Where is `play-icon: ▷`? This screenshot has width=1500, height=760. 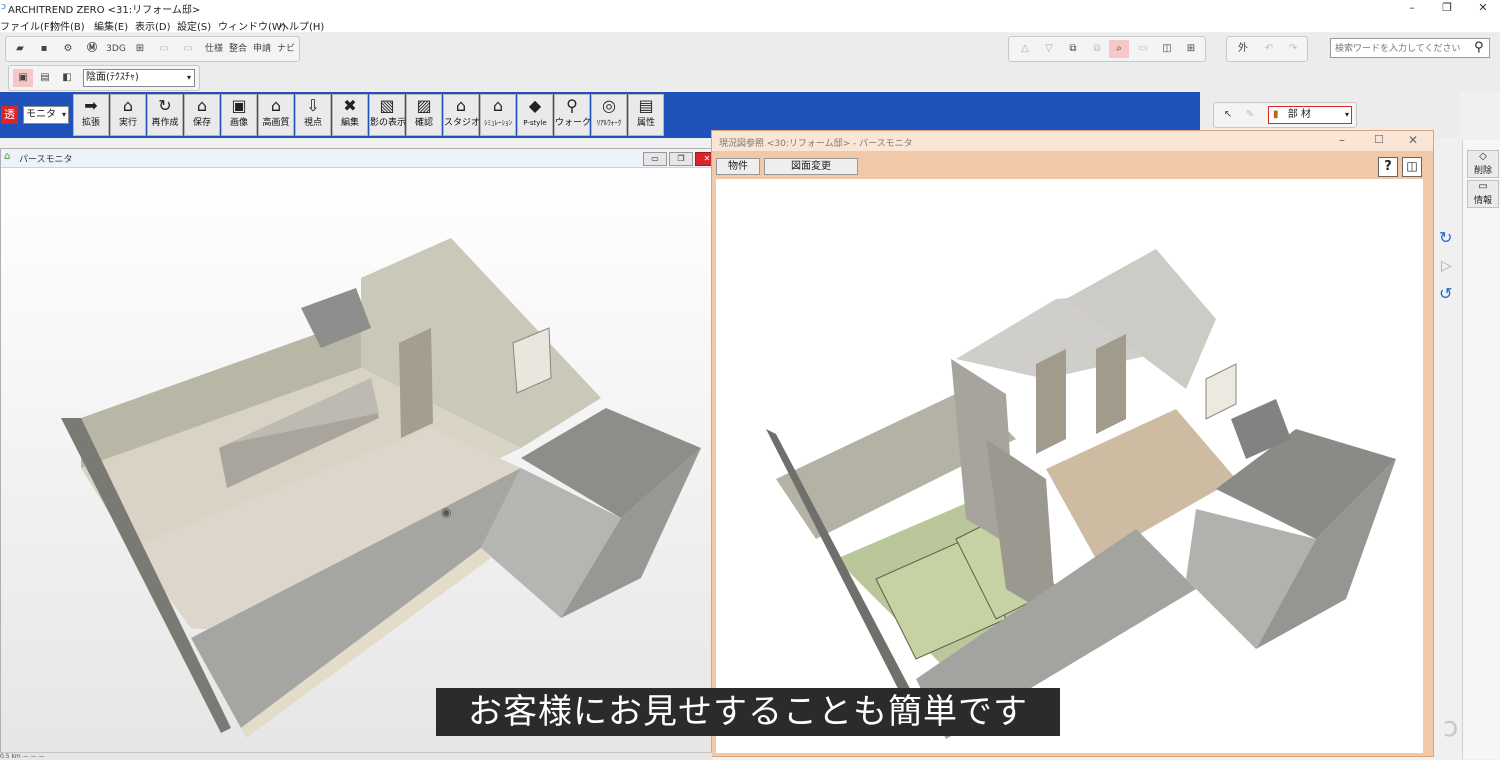
play-icon: ▷ is located at coordinates (1446, 266).